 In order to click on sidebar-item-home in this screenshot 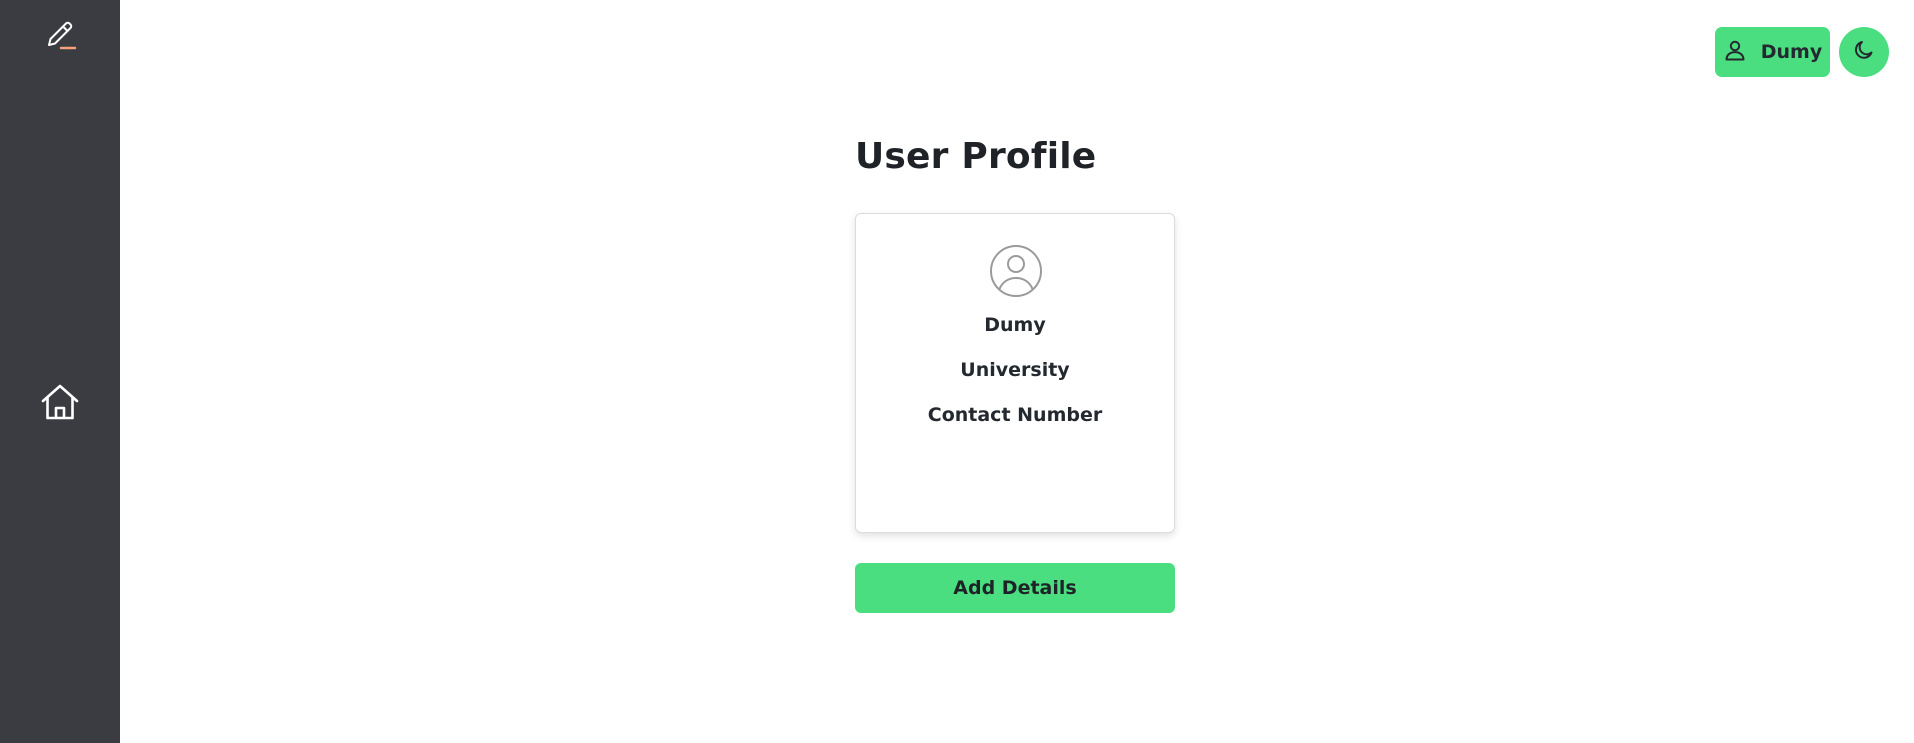, I will do `click(60, 404)`.